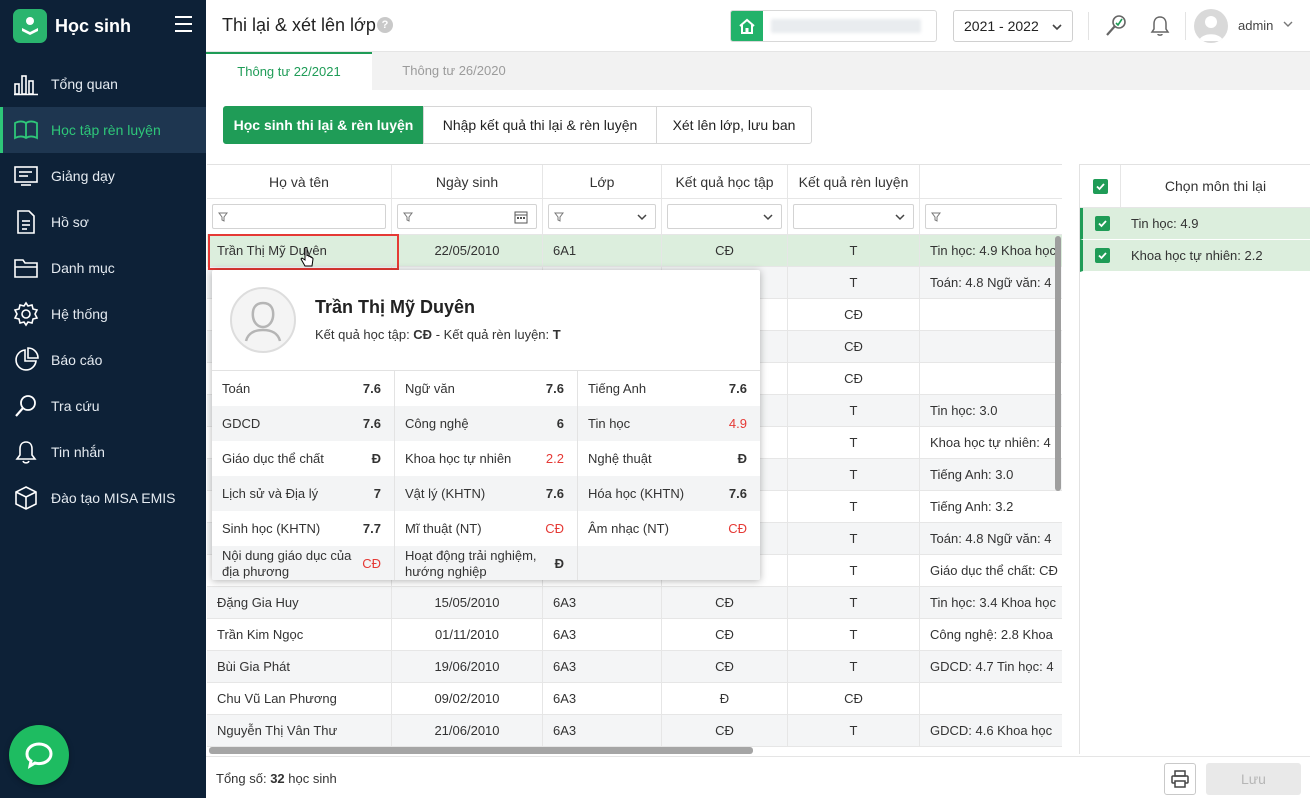 The height and width of the screenshot is (798, 1310). What do you see at coordinates (991, 699) in the screenshot?
I see `cell-subjects` at bounding box center [991, 699].